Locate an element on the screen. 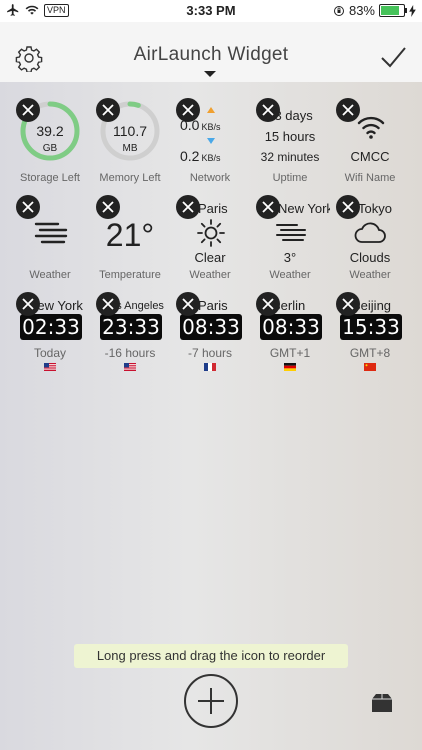 The height and width of the screenshot is (750, 422). page-title: AirLaunch Widget is located at coordinates (211, 55).